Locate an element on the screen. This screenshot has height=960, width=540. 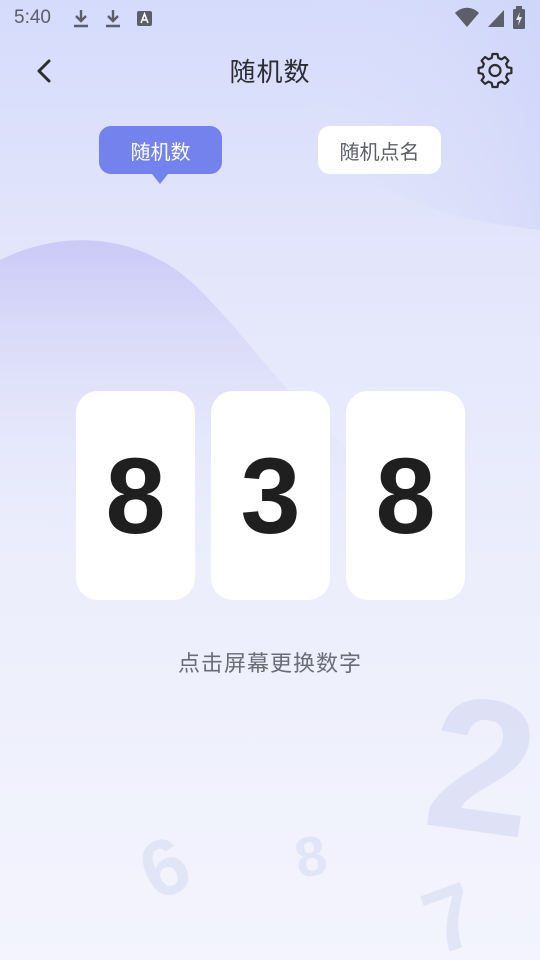
tap-hint: 点击屏幕更换数字 is located at coordinates (269, 664).